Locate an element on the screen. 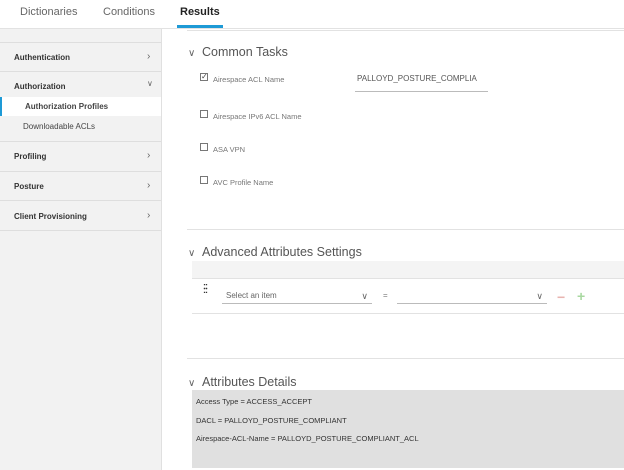 The height and width of the screenshot is (470, 624). sidebar-item-client-provisioning: Client Provisioning is located at coordinates (50, 216).